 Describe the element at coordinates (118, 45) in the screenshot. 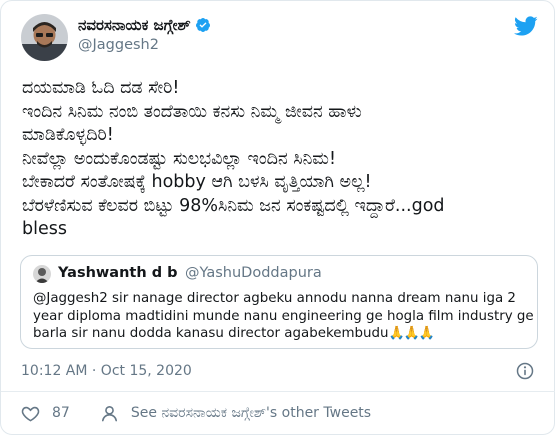

I see `author-handle: @Jaggesh2` at that location.